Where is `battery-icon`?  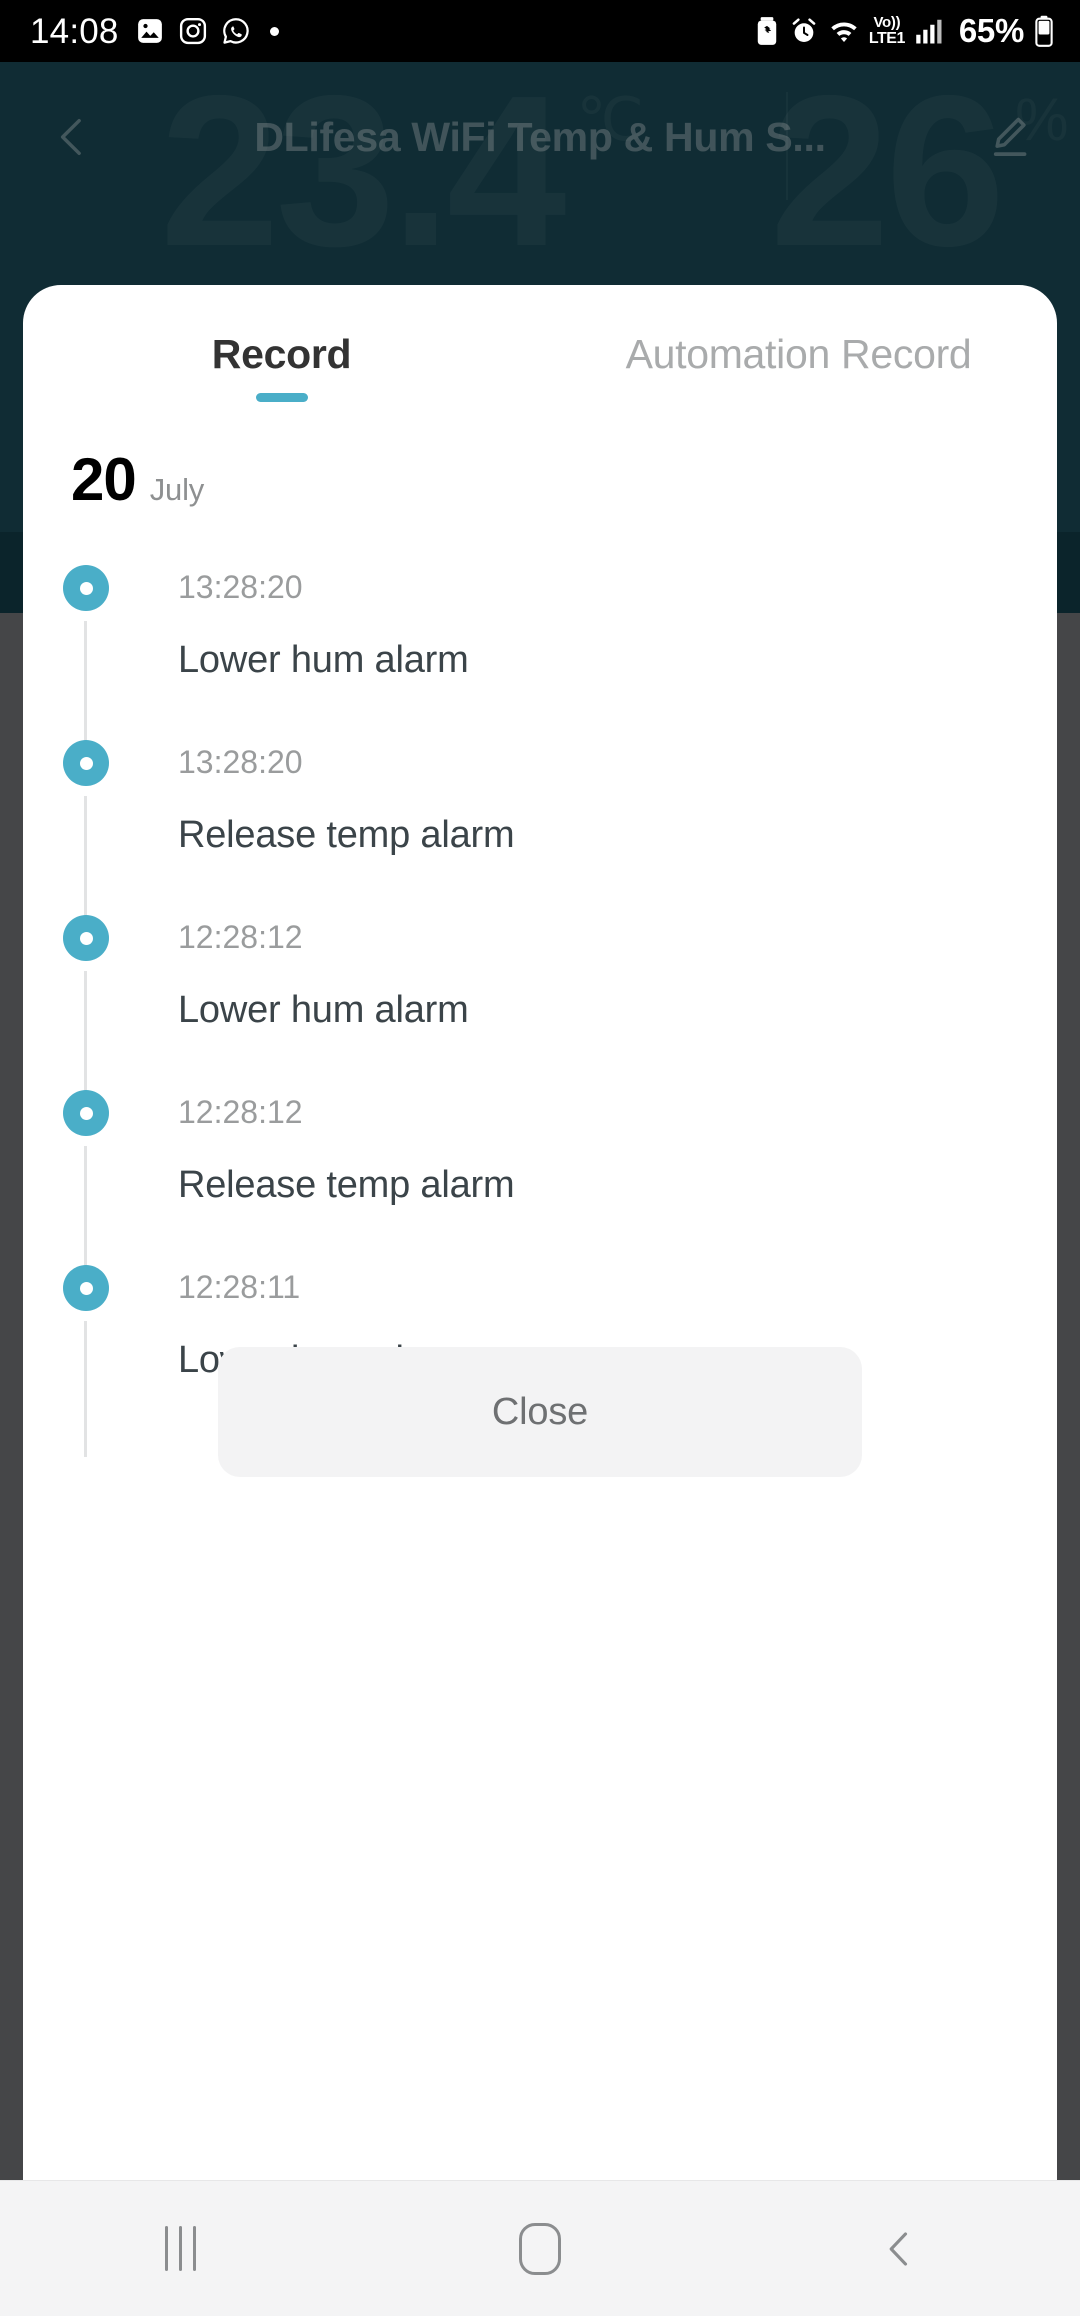 battery-icon is located at coordinates (1044, 31).